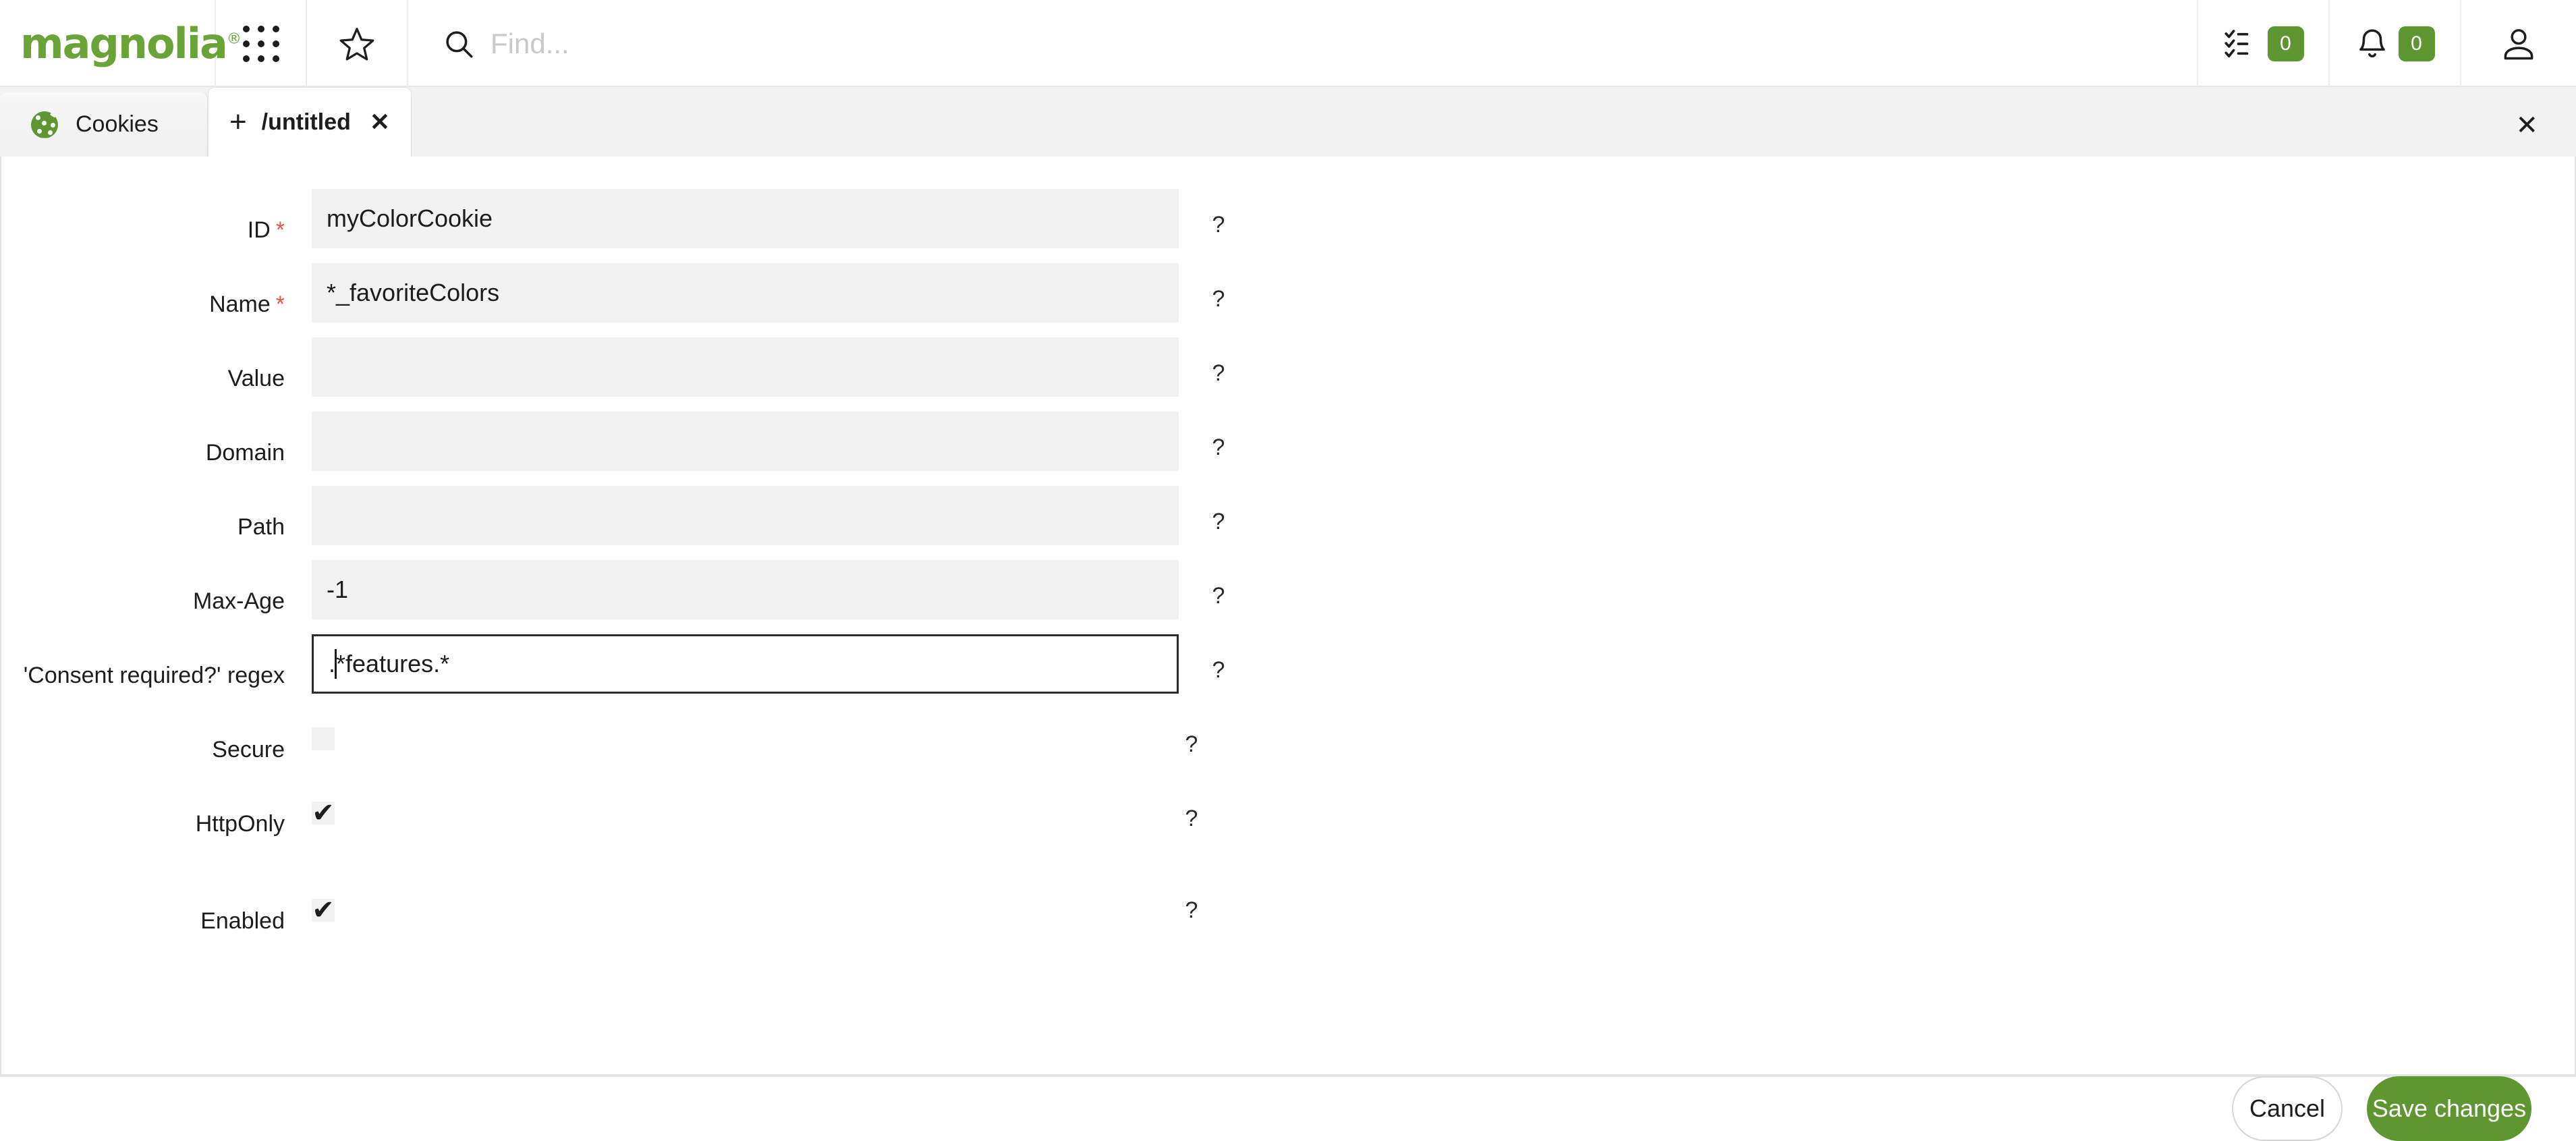  I want to click on checkbox-secure, so click(323, 739).